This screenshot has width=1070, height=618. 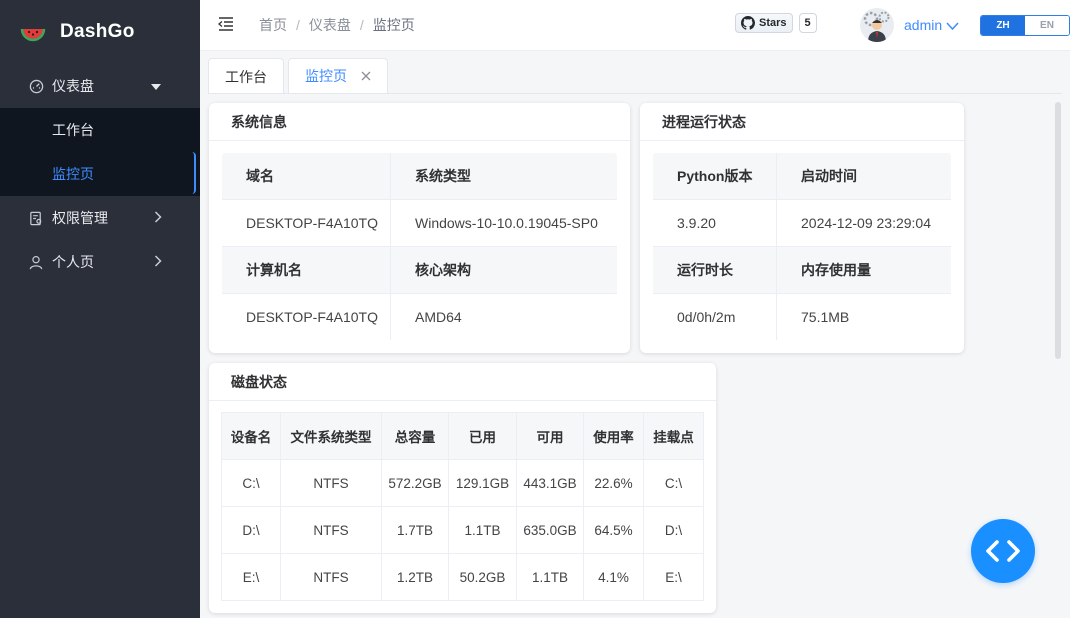 I want to click on dashboard-submenu: 工作台 监控页, so click(x=100, y=152).